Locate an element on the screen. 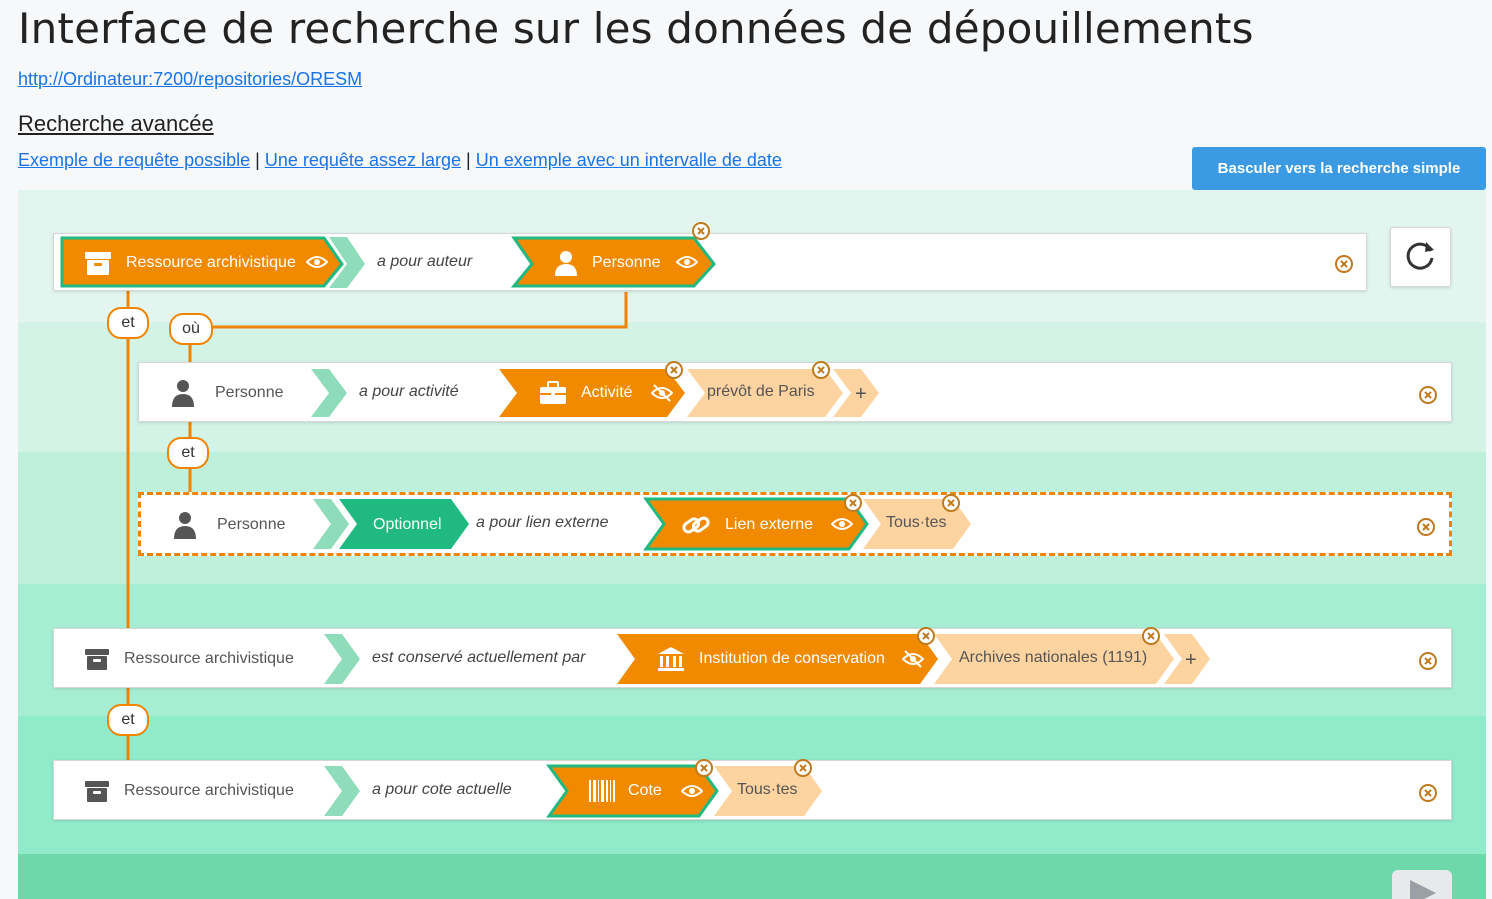 Image resolution: width=1492 pixels, height=899 pixels. example-query-link: Exemple de requête possible is located at coordinates (134, 160).